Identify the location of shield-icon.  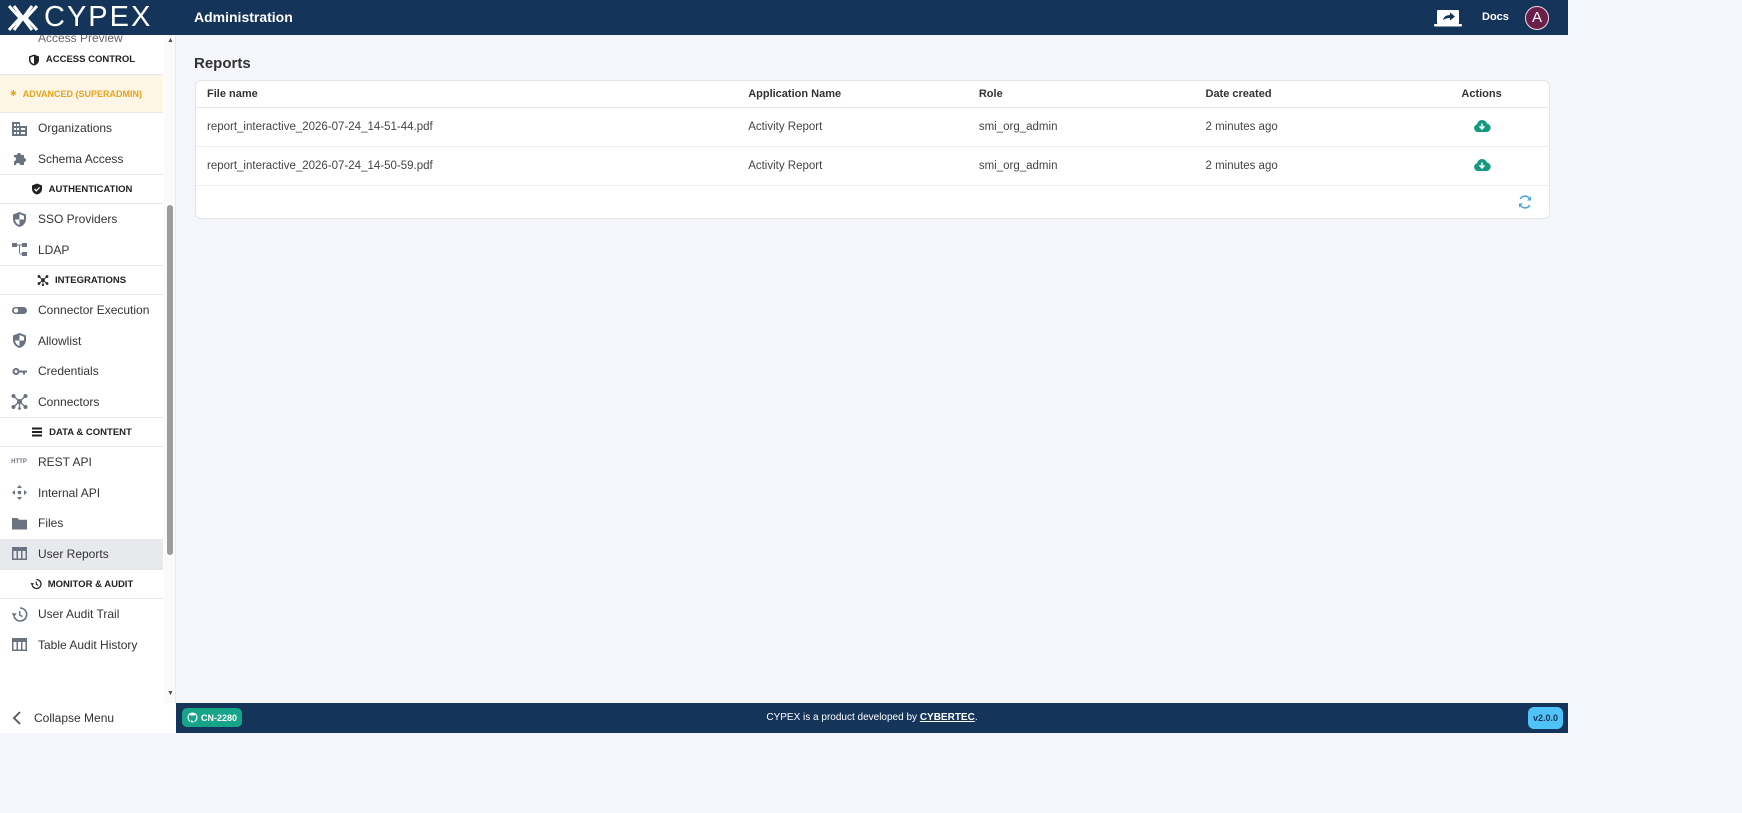
(33, 59).